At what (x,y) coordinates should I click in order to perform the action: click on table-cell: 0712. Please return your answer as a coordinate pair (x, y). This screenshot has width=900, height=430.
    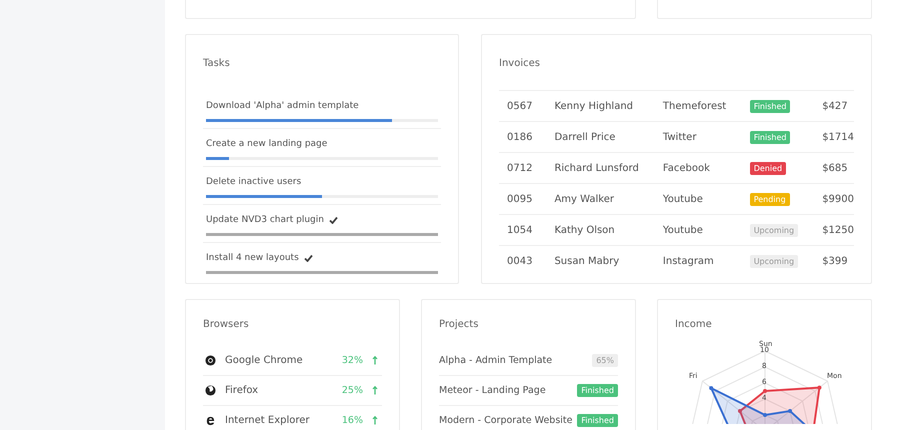
    Looking at the image, I should click on (522, 168).